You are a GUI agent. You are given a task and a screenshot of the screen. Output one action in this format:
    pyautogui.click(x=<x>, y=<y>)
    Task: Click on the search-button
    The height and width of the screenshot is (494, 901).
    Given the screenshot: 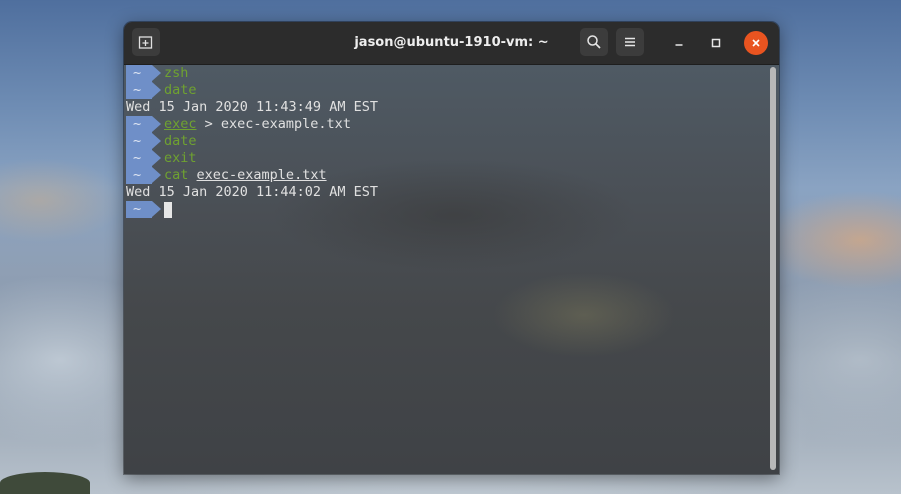 What is the action you would take?
    pyautogui.click(x=594, y=42)
    